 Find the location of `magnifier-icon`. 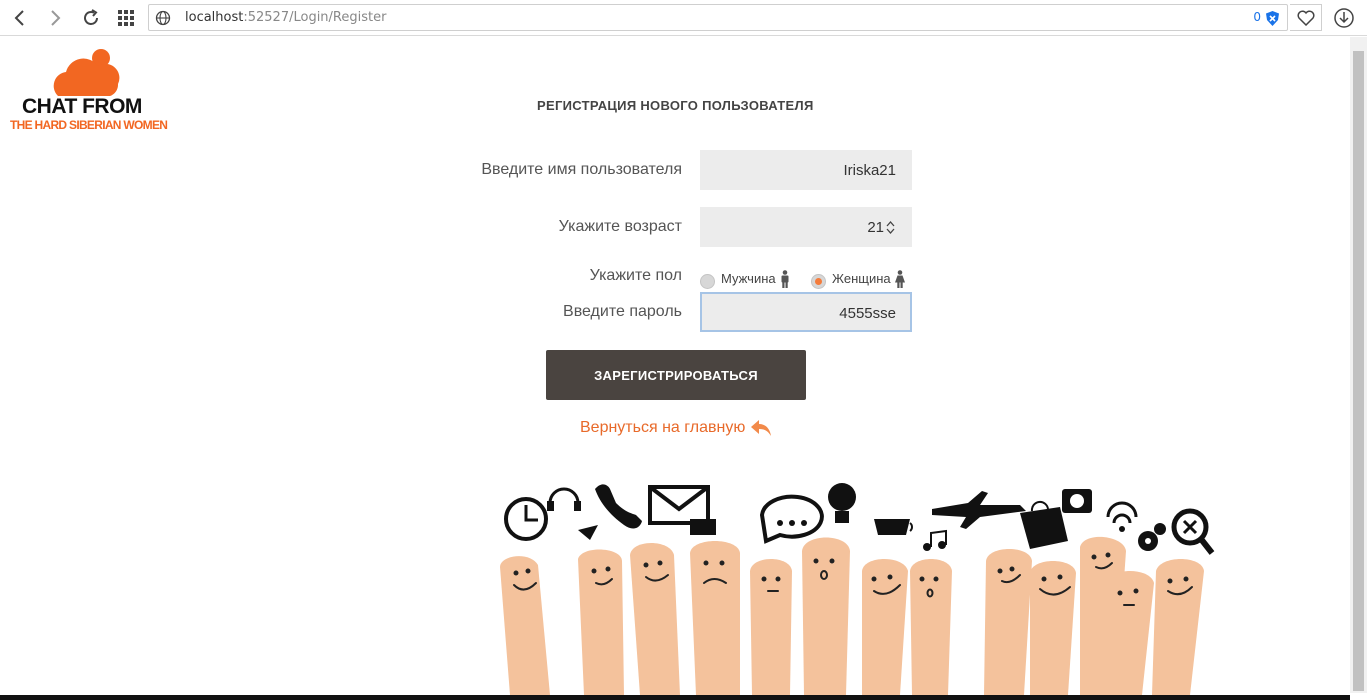

magnifier-icon is located at coordinates (1193, 531).